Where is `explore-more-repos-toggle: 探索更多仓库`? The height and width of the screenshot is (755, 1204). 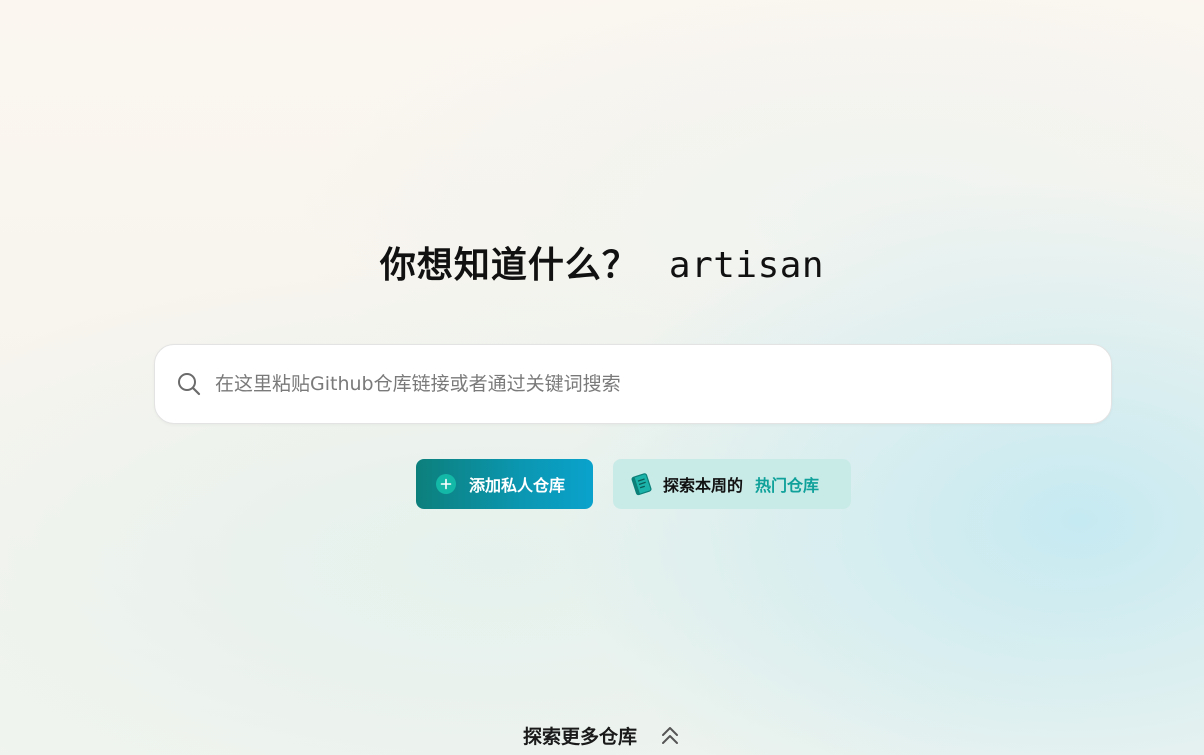
explore-more-repos-toggle: 探索更多仓库 is located at coordinates (602, 735).